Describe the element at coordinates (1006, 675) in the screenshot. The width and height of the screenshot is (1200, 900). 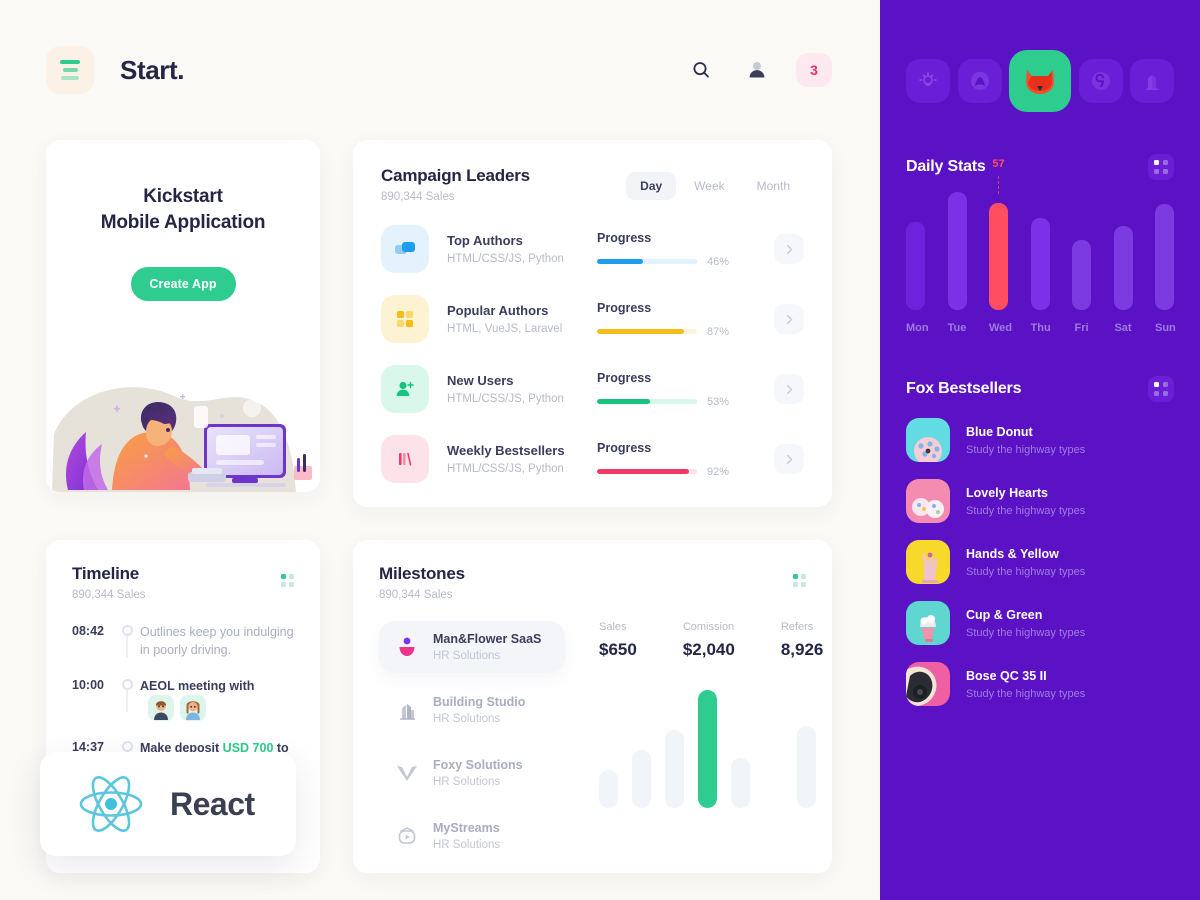
I see `product-name: Bose QC 35 II` at that location.